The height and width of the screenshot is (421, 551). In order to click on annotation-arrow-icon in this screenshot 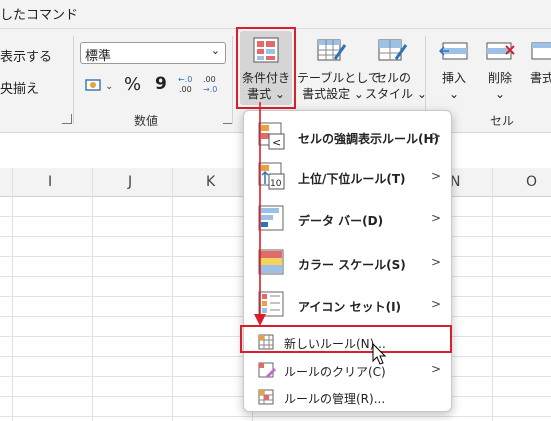, I will do `click(260, 214)`.